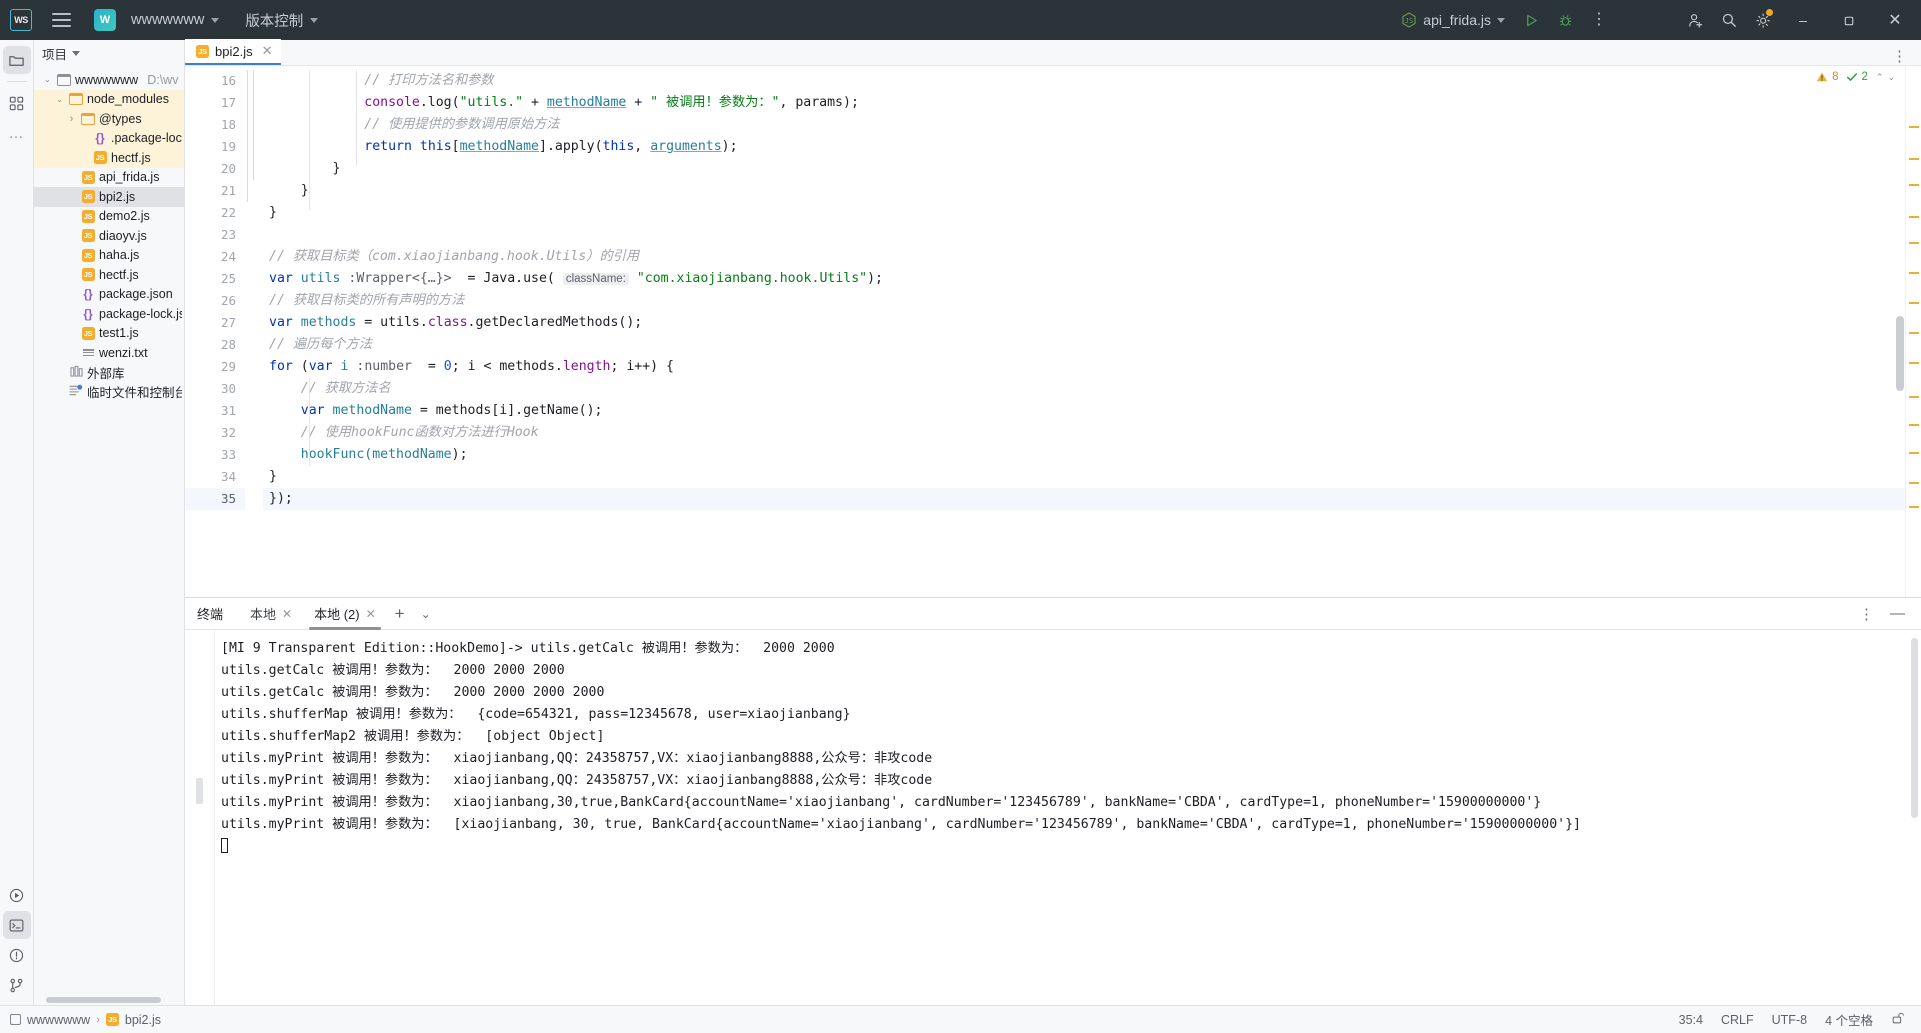 Image resolution: width=1921 pixels, height=1033 pixels. What do you see at coordinates (156, 20) in the screenshot?
I see `project-selector: W wwwwwww` at bounding box center [156, 20].